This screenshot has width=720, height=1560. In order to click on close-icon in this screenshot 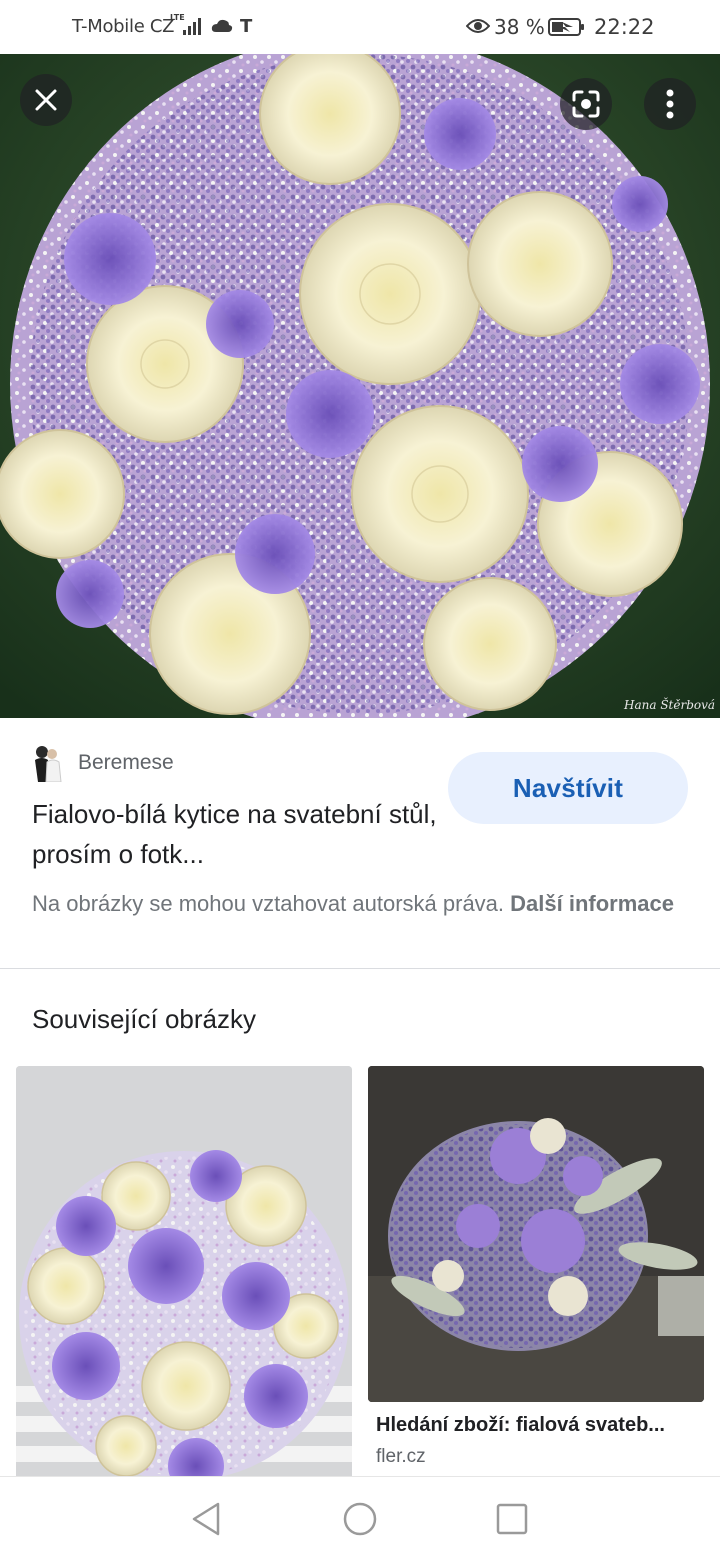, I will do `click(46, 100)`.